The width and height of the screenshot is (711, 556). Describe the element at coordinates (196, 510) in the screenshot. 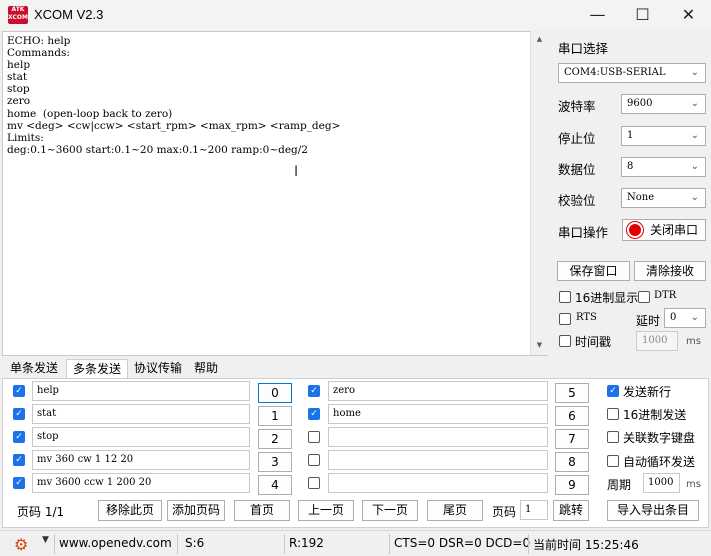

I see `add-page-button: 添加页码` at that location.